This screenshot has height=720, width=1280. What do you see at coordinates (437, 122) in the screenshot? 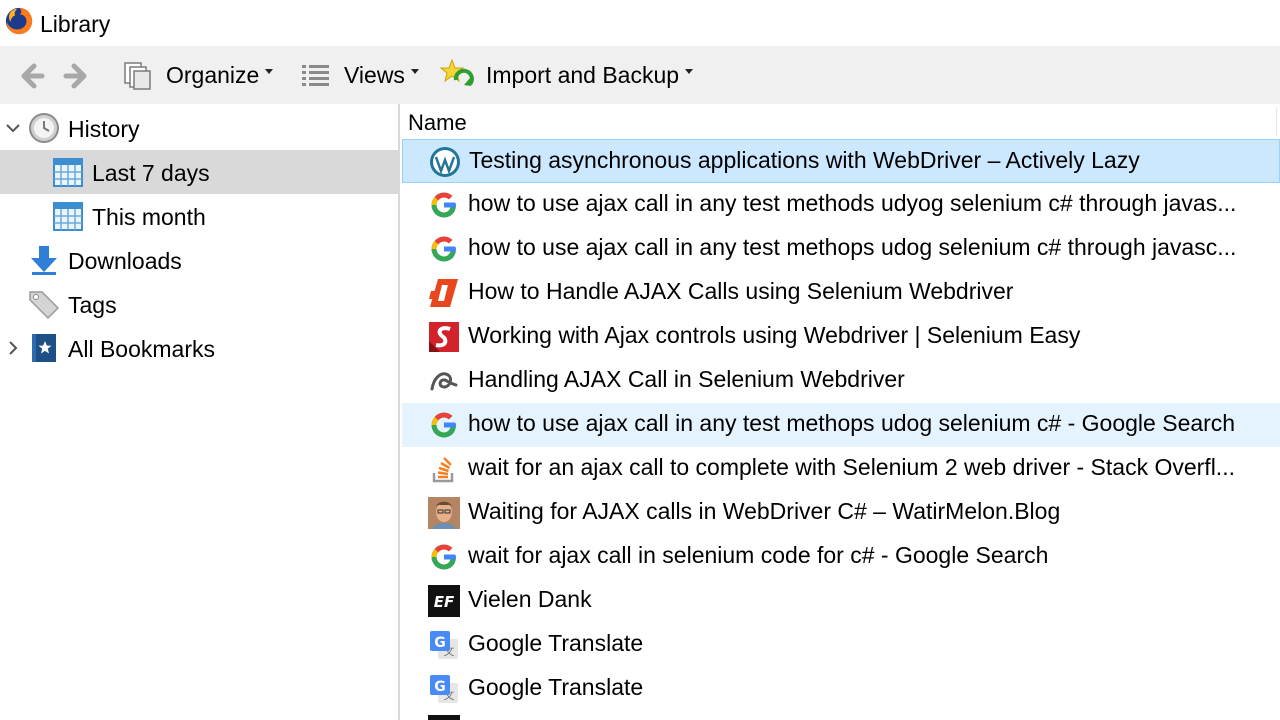
I see `column-header-label: Name` at bounding box center [437, 122].